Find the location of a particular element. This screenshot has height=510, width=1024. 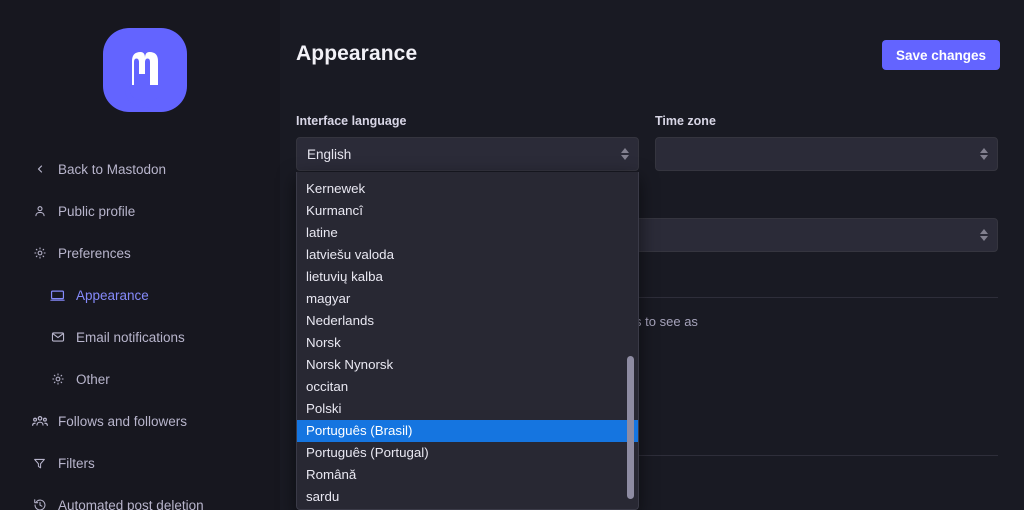

sidebar-item-label: Other is located at coordinates (93, 379).